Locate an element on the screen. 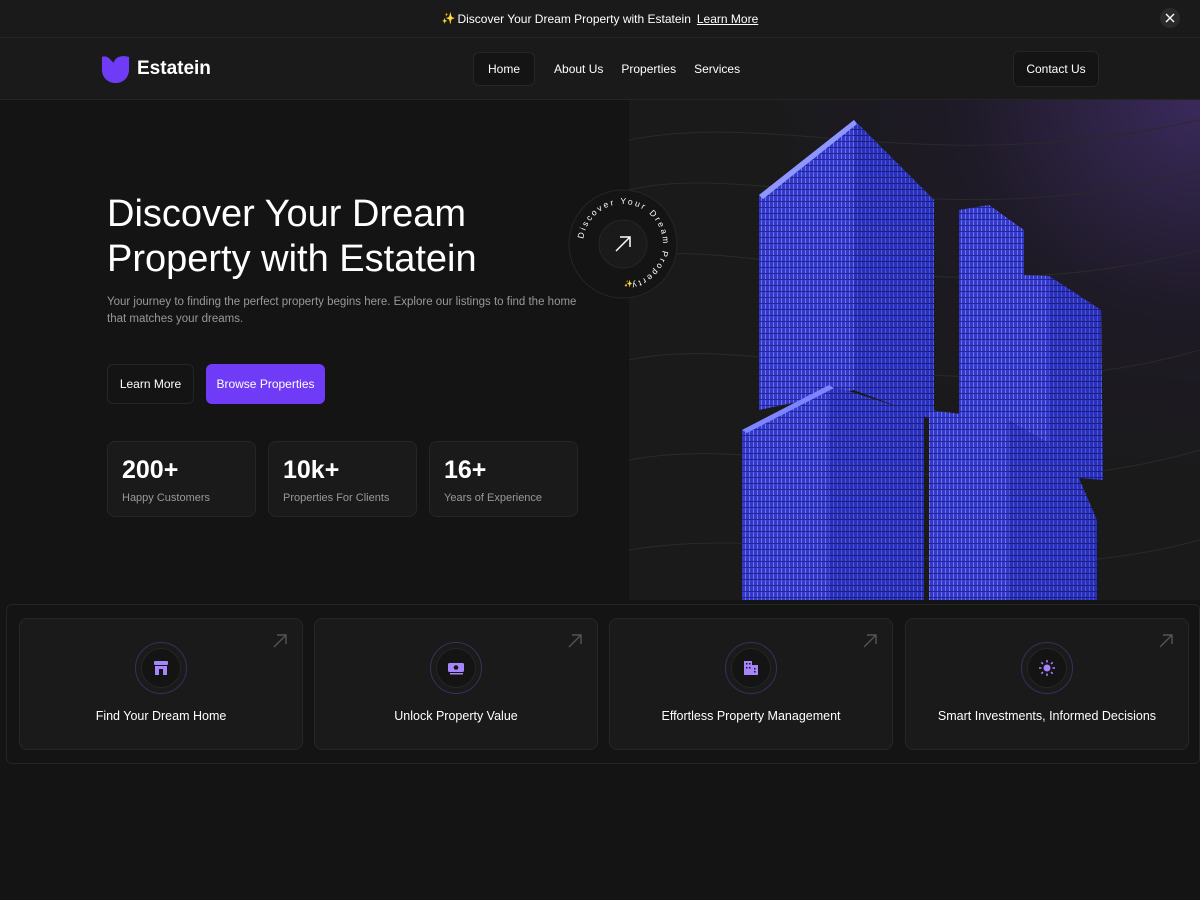 Image resolution: width=1200 pixels, height=900 pixels. logo-mark-icon is located at coordinates (115, 70).